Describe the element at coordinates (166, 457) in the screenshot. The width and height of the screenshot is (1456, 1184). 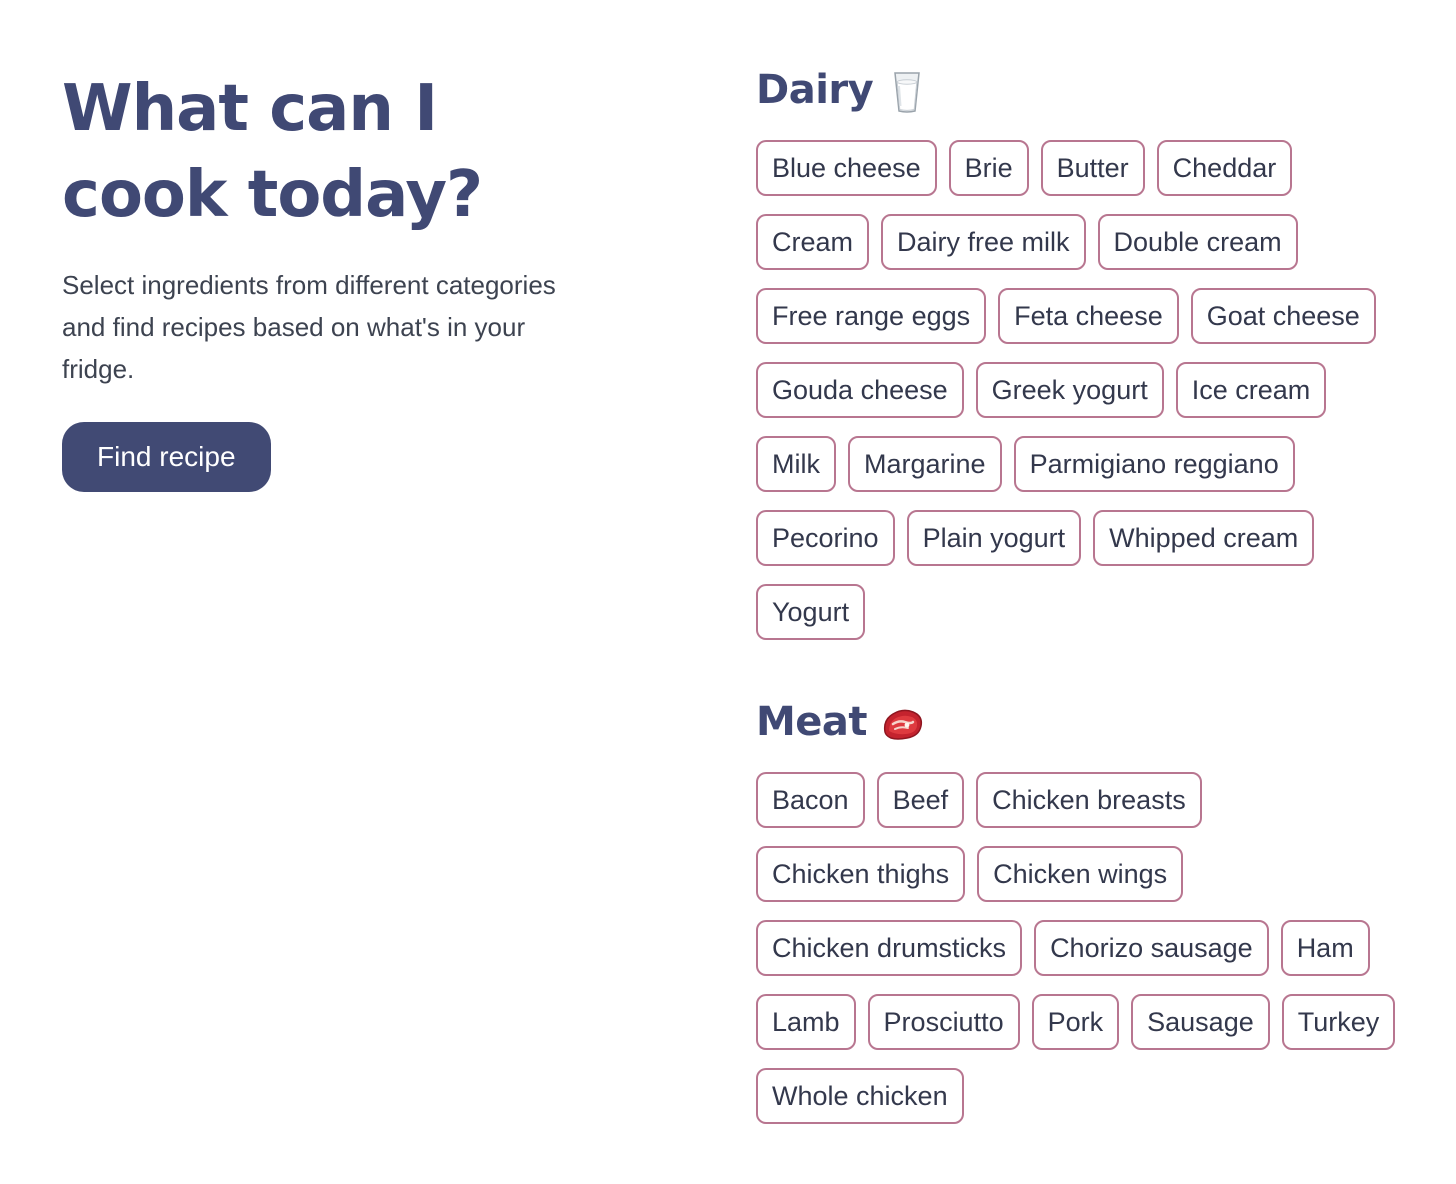
I see `find-recipe-button: Find recipe` at that location.